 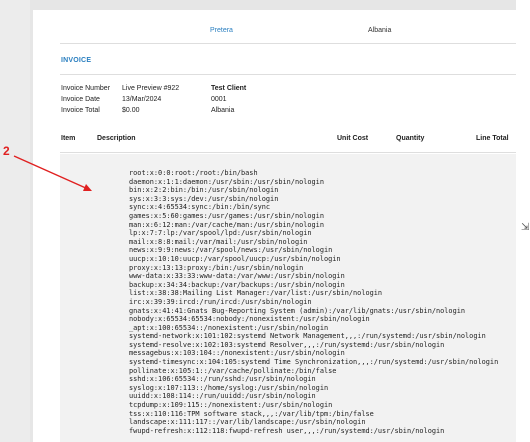 I want to click on annotation-arrow-icon, so click(x=52, y=173).